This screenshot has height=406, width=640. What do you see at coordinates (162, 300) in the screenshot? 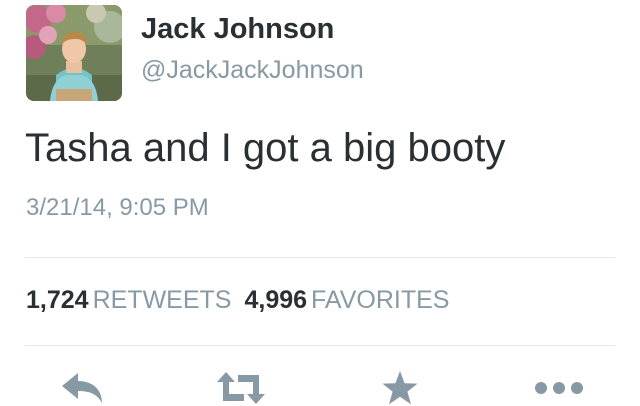
I see `retweets-label: RETWEETS` at bounding box center [162, 300].